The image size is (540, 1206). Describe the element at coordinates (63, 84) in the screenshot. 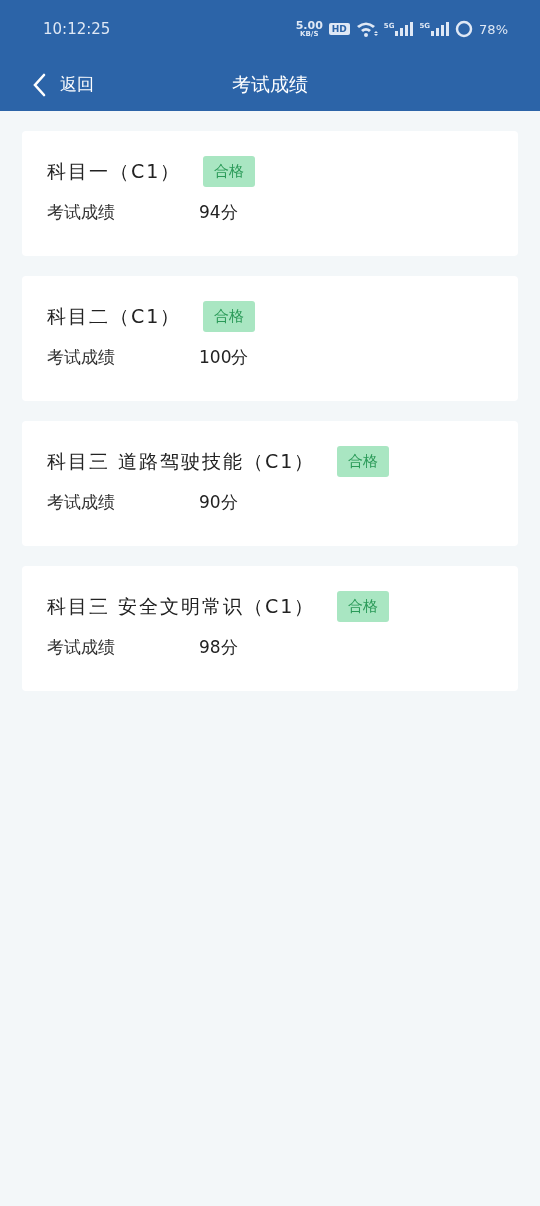

I see `back-button: 返回` at that location.